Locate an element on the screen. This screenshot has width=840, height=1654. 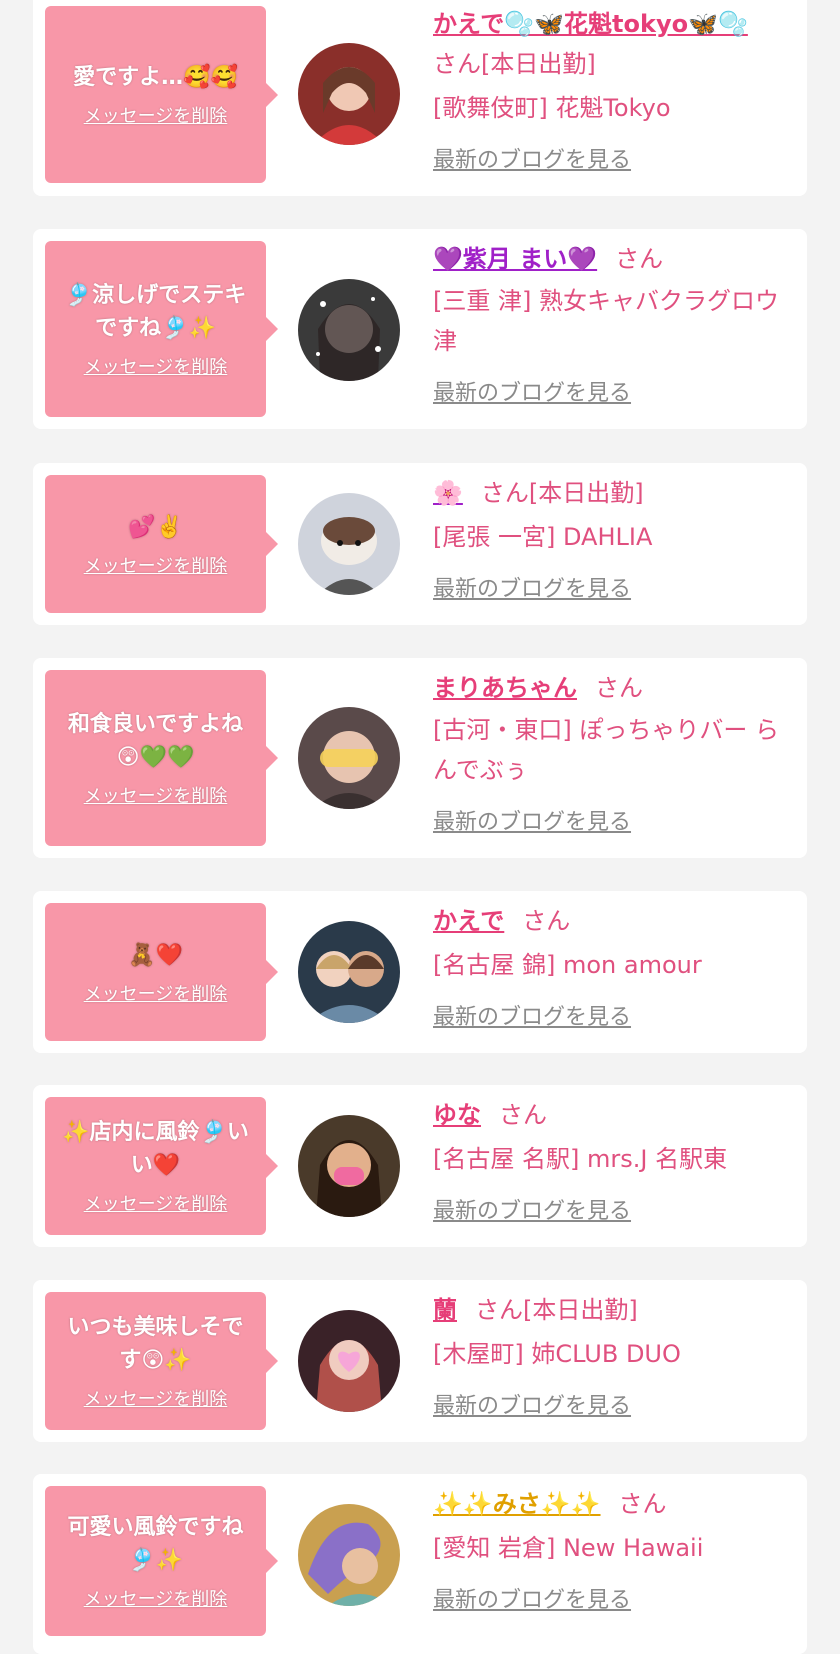
shop-info: [古河・東口] ぽっちゃりバー らんでぶぅ is located at coordinates (606, 750).